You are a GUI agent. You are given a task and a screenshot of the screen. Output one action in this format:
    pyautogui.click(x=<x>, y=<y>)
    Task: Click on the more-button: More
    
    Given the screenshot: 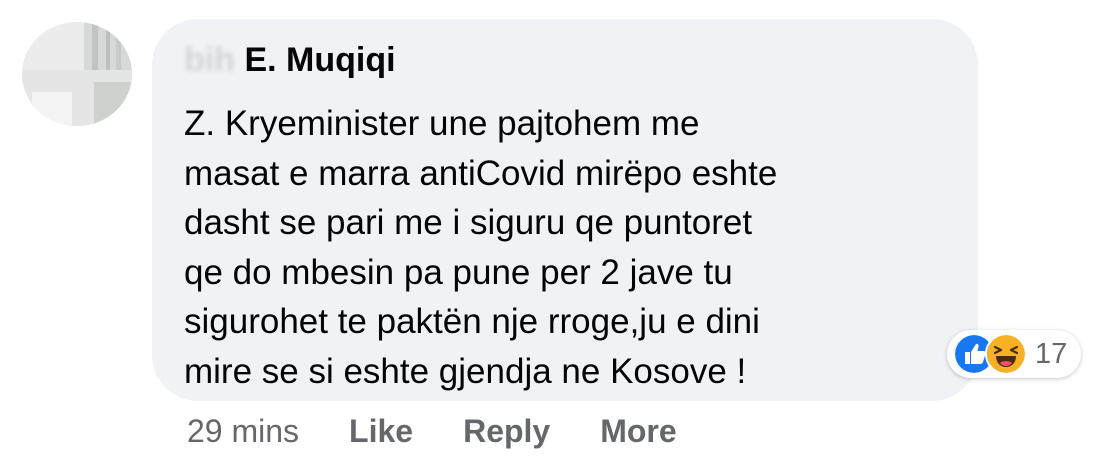 What is the action you would take?
    pyautogui.click(x=638, y=431)
    